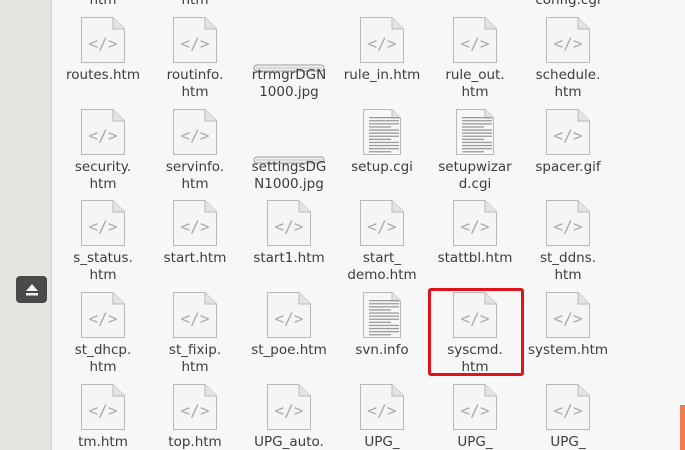 The height and width of the screenshot is (450, 685). Describe the element at coordinates (103, 266) in the screenshot. I see `file-name: s_status. htm` at that location.